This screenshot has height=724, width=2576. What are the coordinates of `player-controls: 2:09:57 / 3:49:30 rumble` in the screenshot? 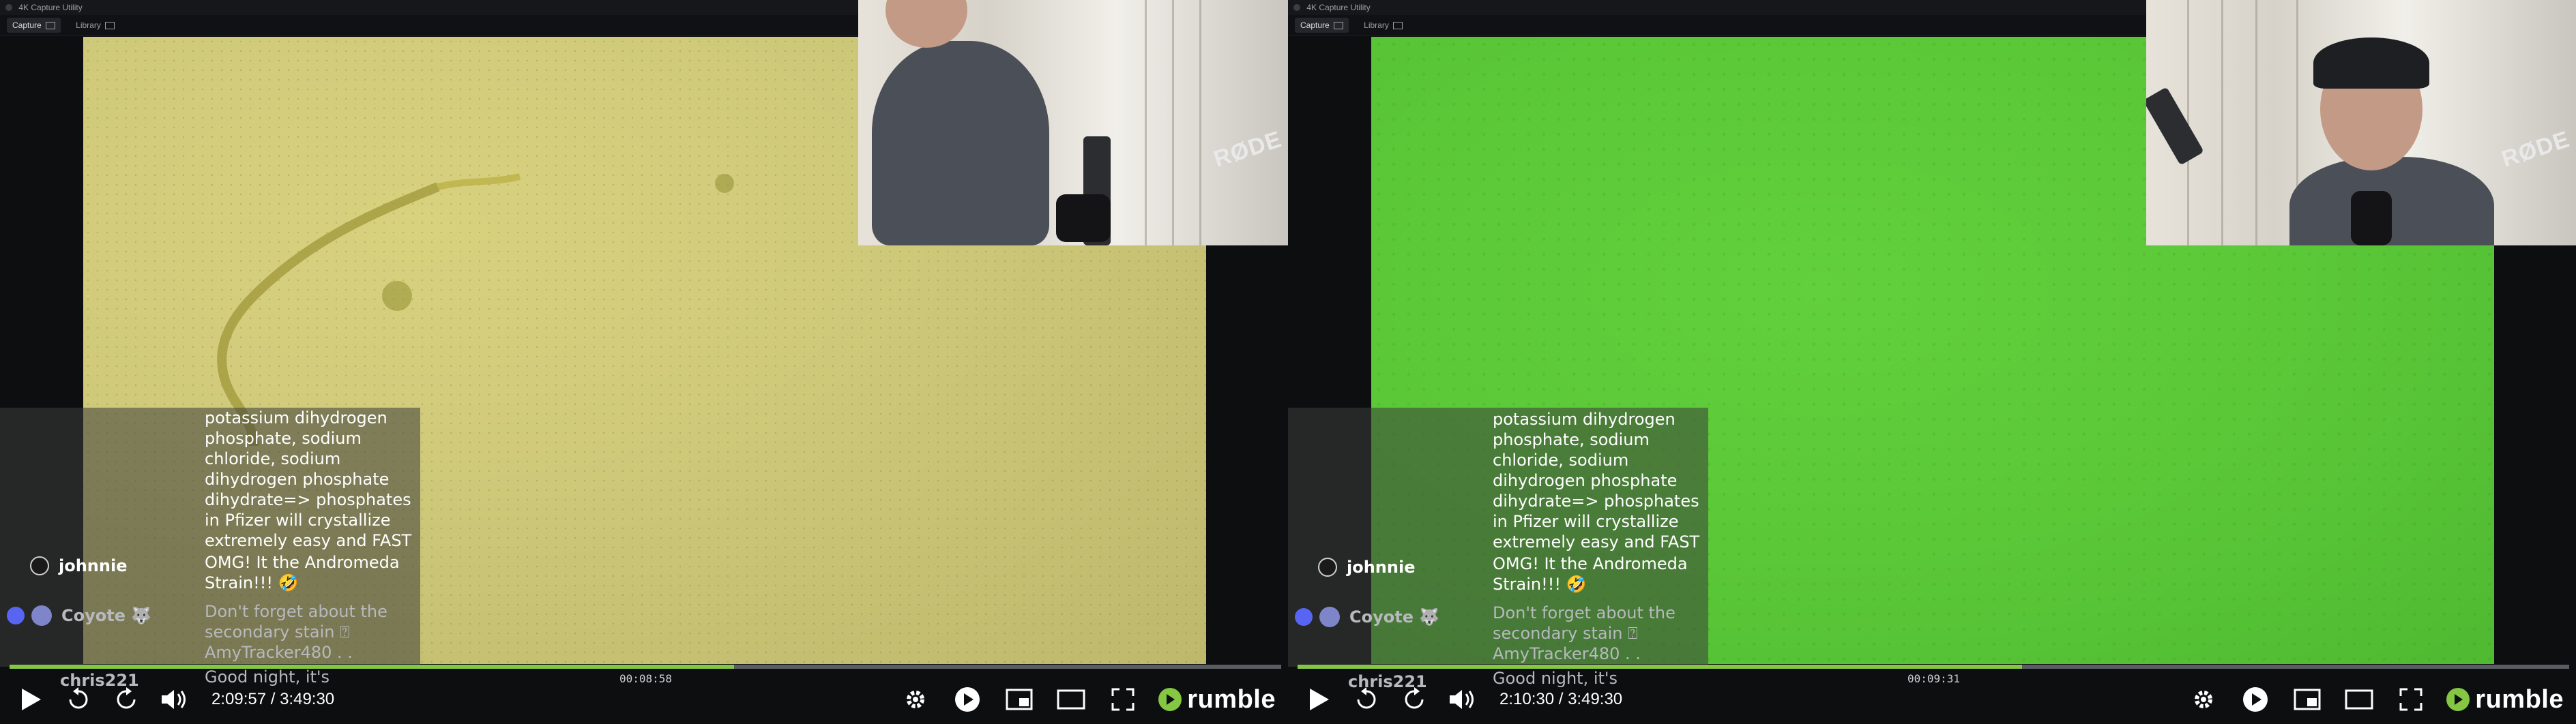 It's located at (644, 699).